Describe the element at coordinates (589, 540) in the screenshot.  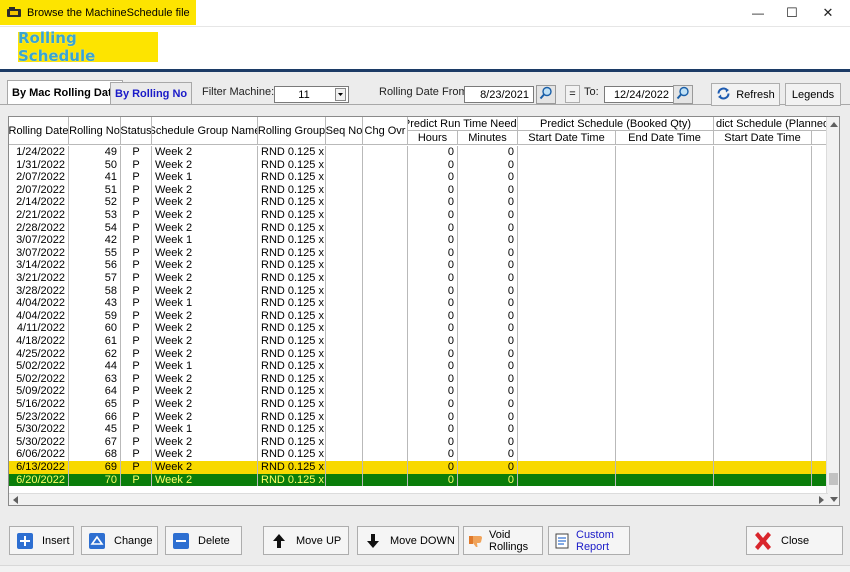
I see `custom-report-button: Custom Report` at that location.